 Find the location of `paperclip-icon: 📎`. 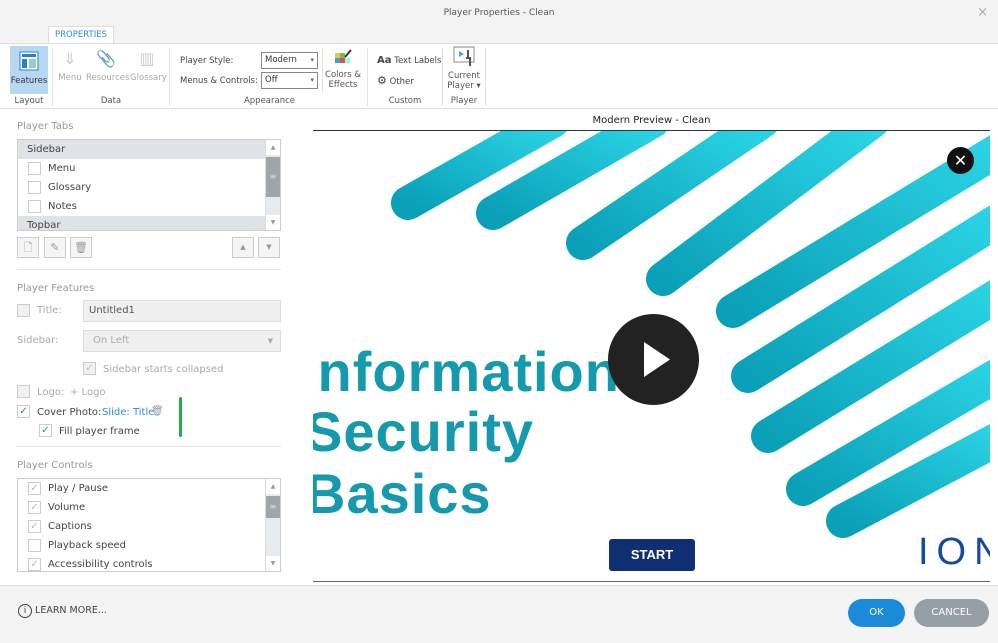

paperclip-icon: 📎 is located at coordinates (106, 58).